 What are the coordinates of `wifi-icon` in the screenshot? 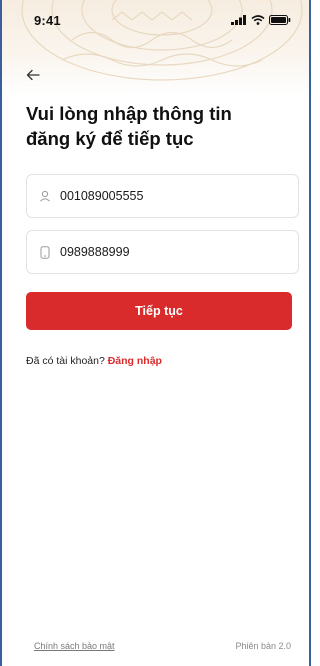 It's located at (258, 20).